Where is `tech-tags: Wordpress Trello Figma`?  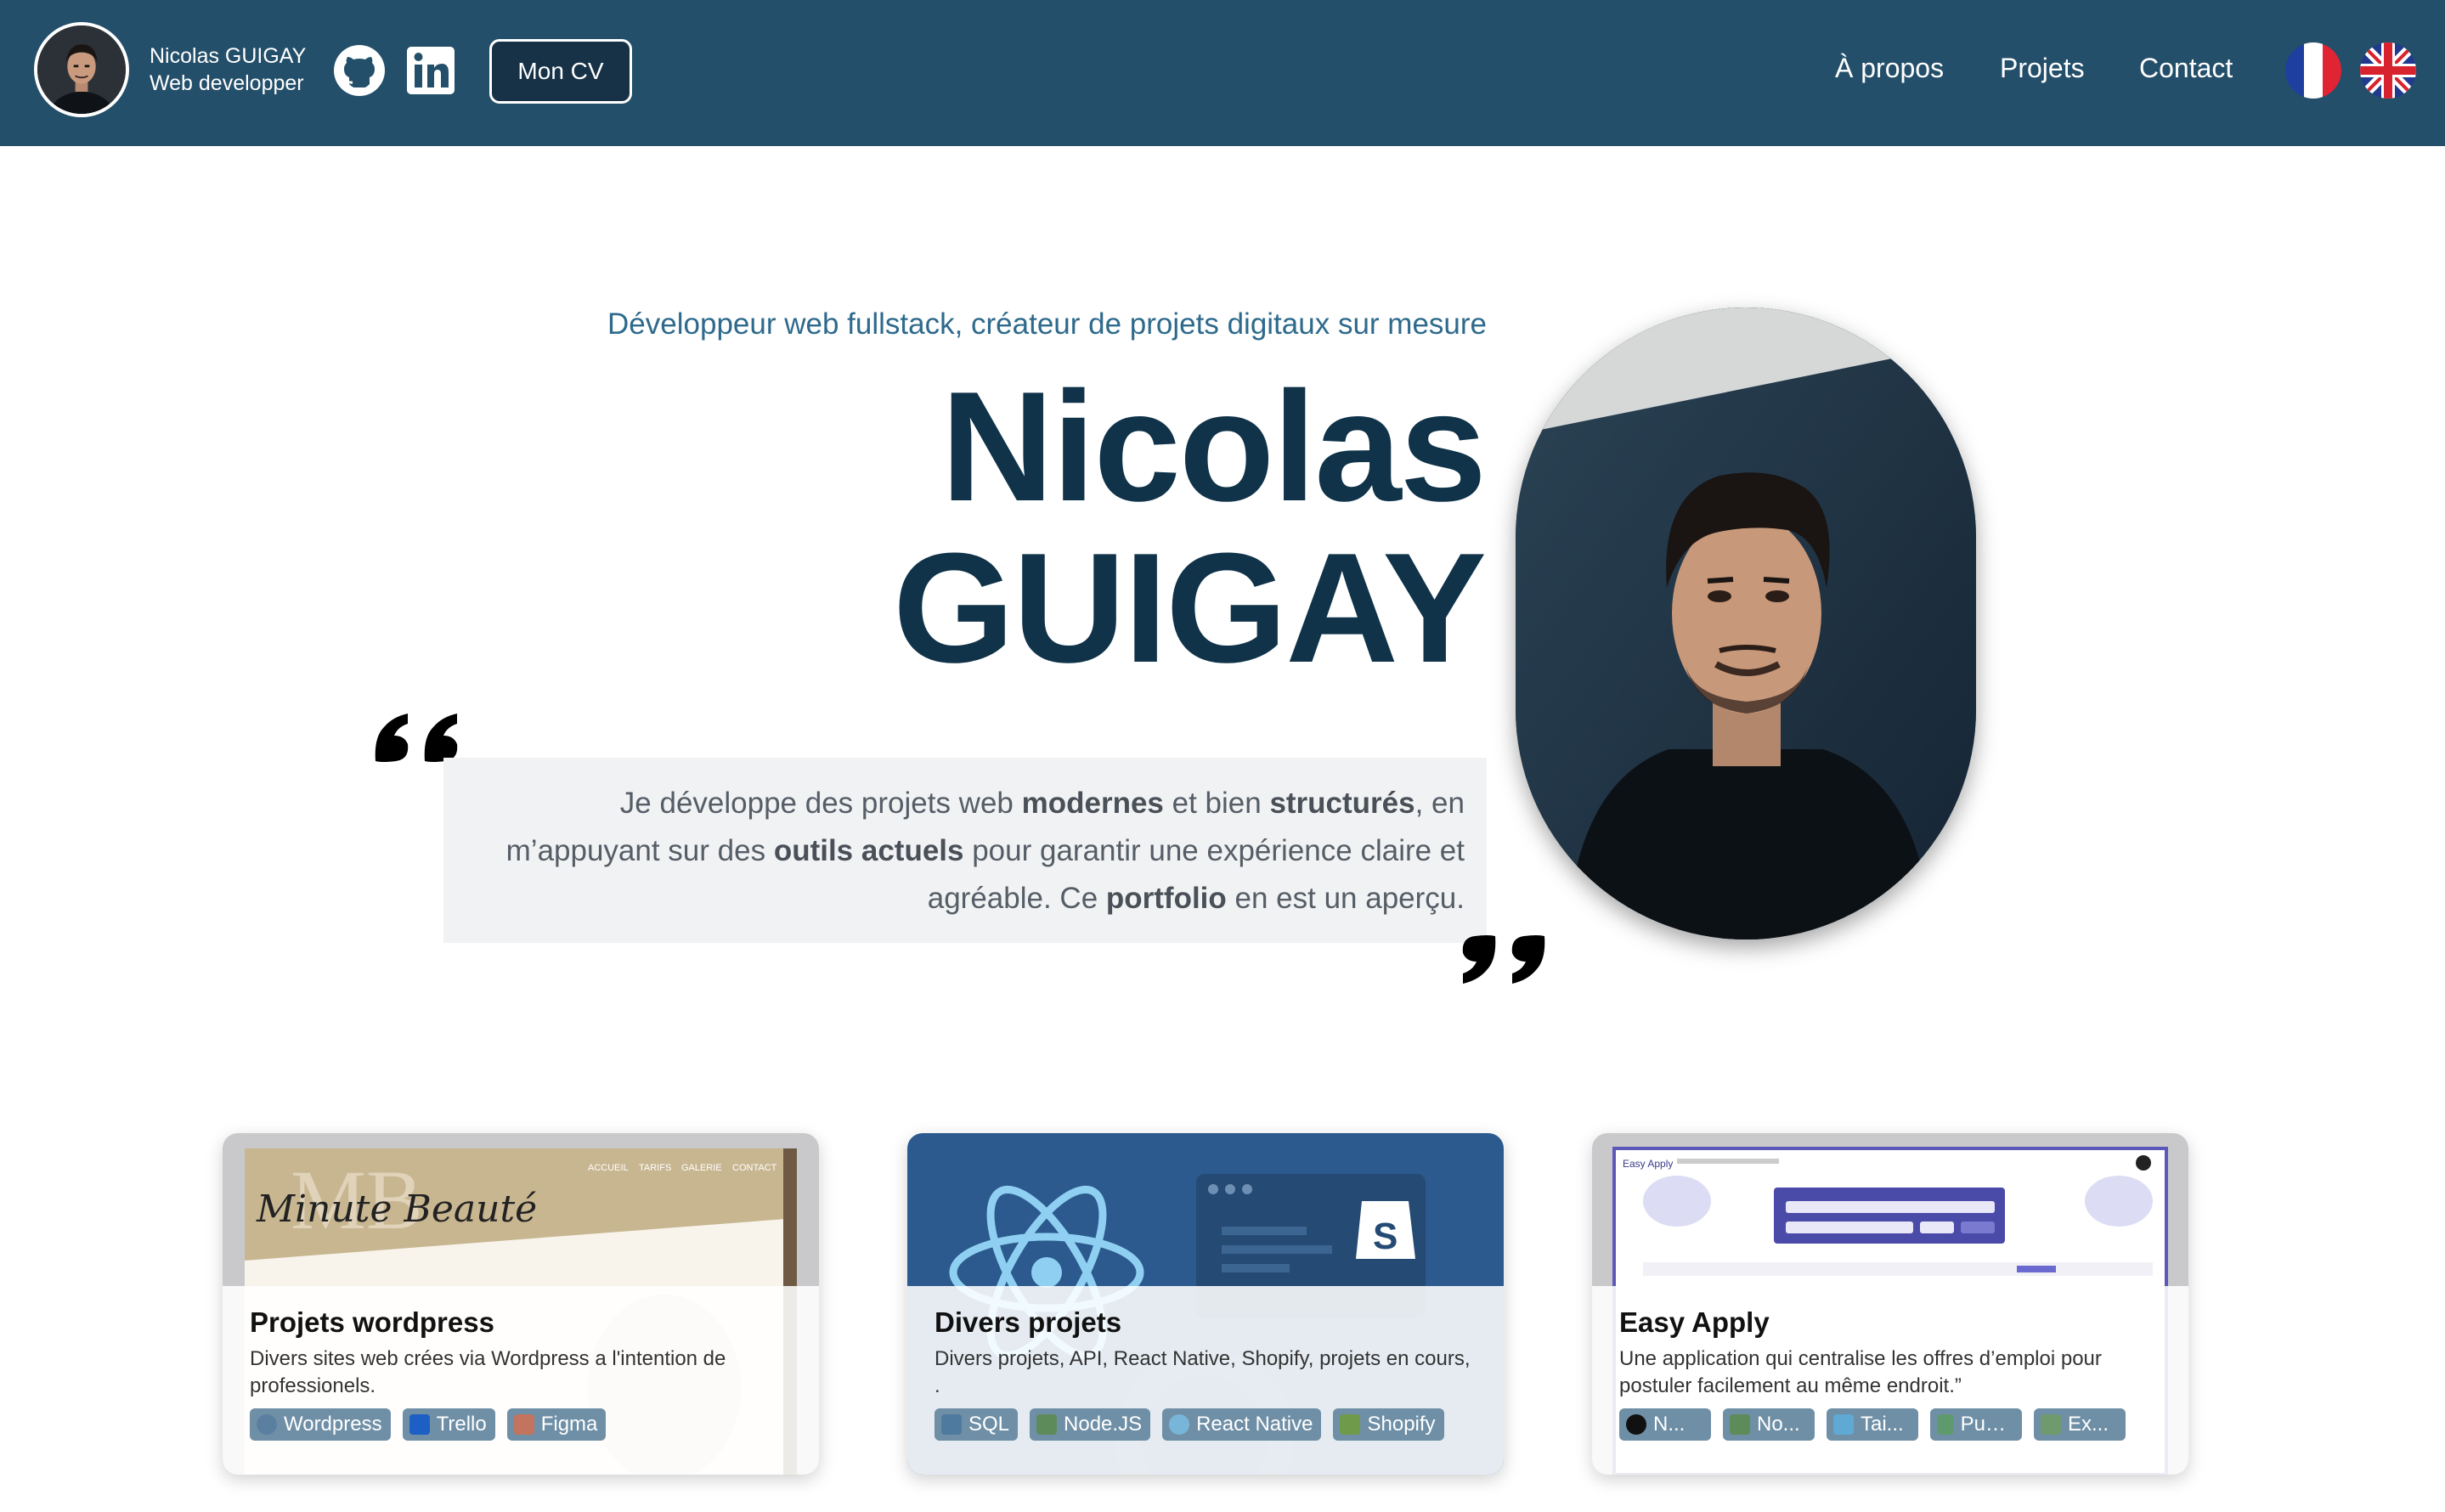 tech-tags: Wordpress Trello Figma is located at coordinates (521, 1424).